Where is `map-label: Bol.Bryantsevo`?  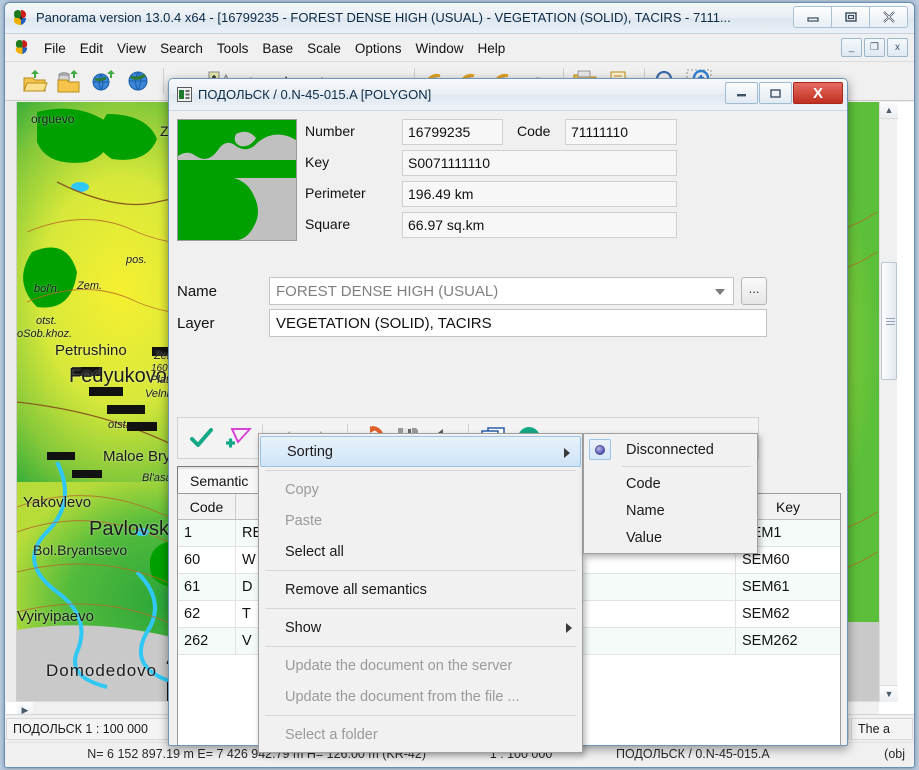 map-label: Bol.Bryantsevo is located at coordinates (80, 550).